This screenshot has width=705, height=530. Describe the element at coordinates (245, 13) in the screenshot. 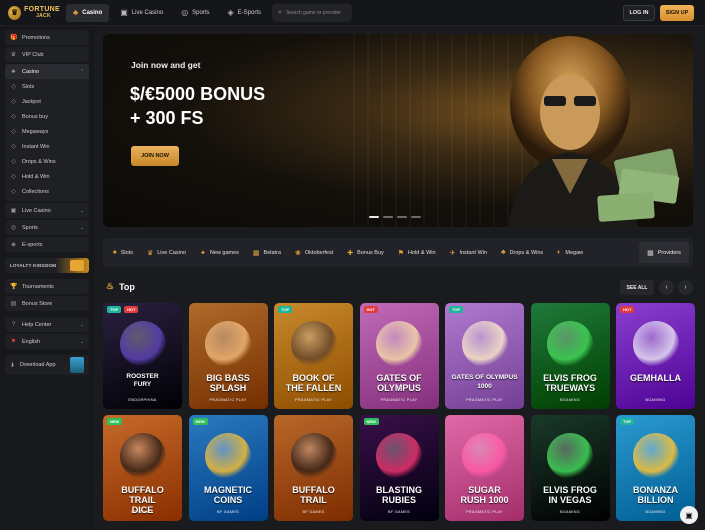

I see `topnav-e-sports: ◈ E-Sports` at that location.